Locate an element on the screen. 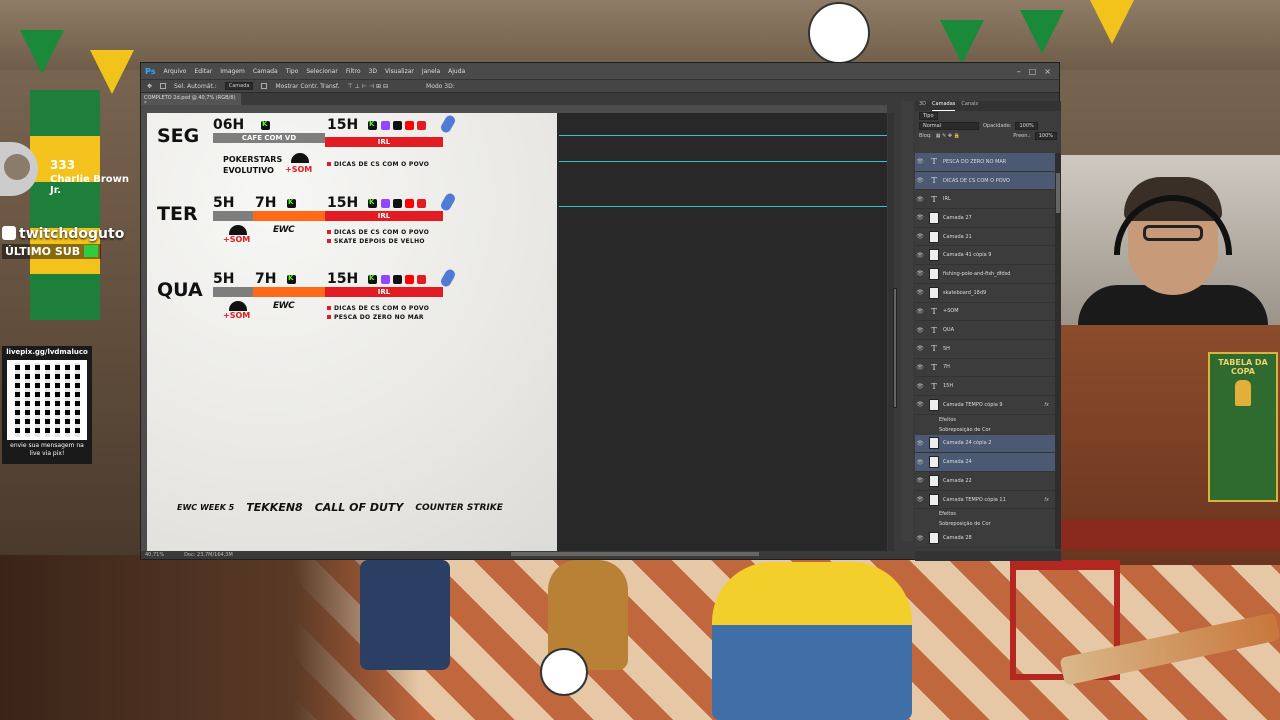 The width and height of the screenshot is (1280, 720). menu-3d: 3D is located at coordinates (373, 71).